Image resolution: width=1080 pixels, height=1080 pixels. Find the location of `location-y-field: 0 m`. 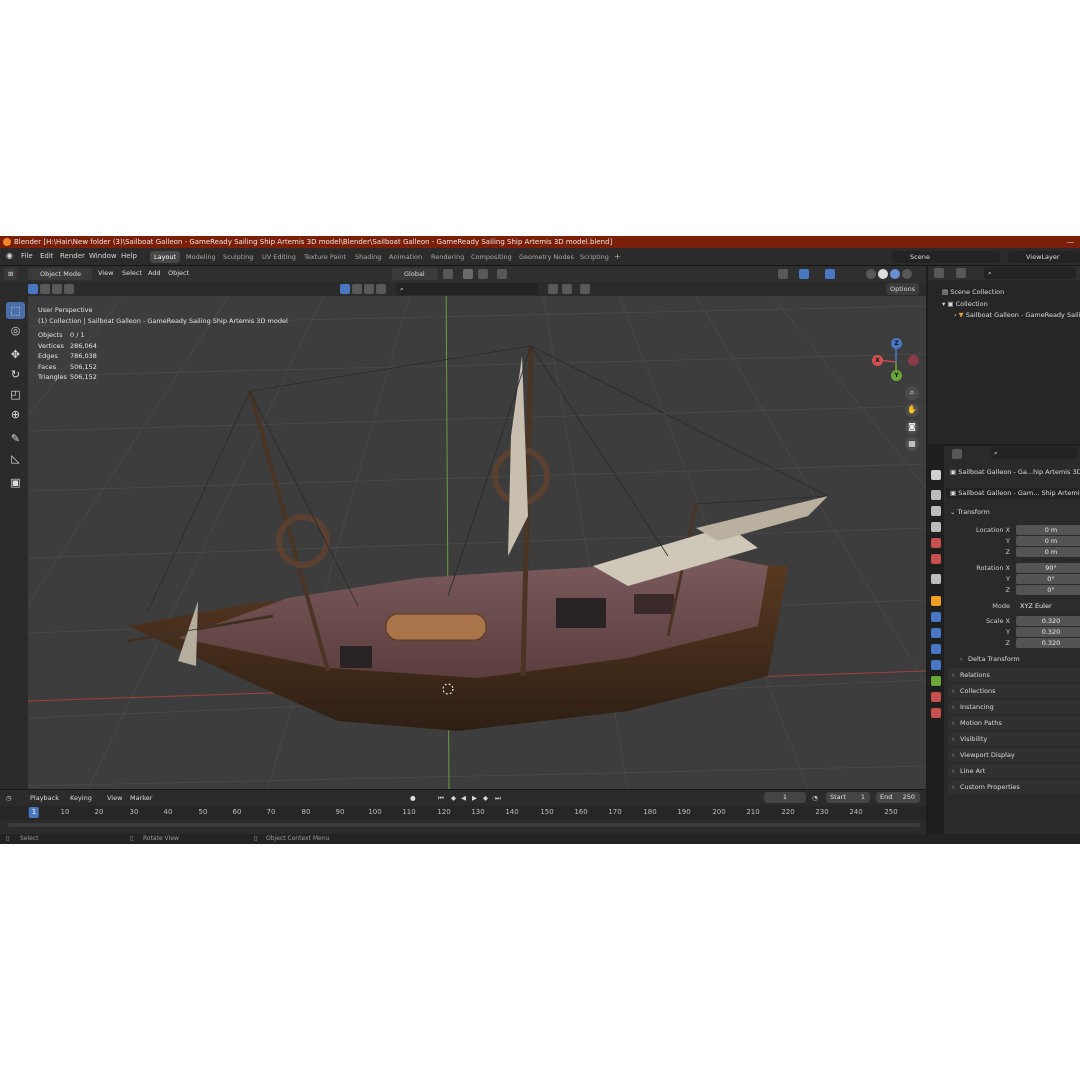

location-y-field: 0 m is located at coordinates (1048, 541).